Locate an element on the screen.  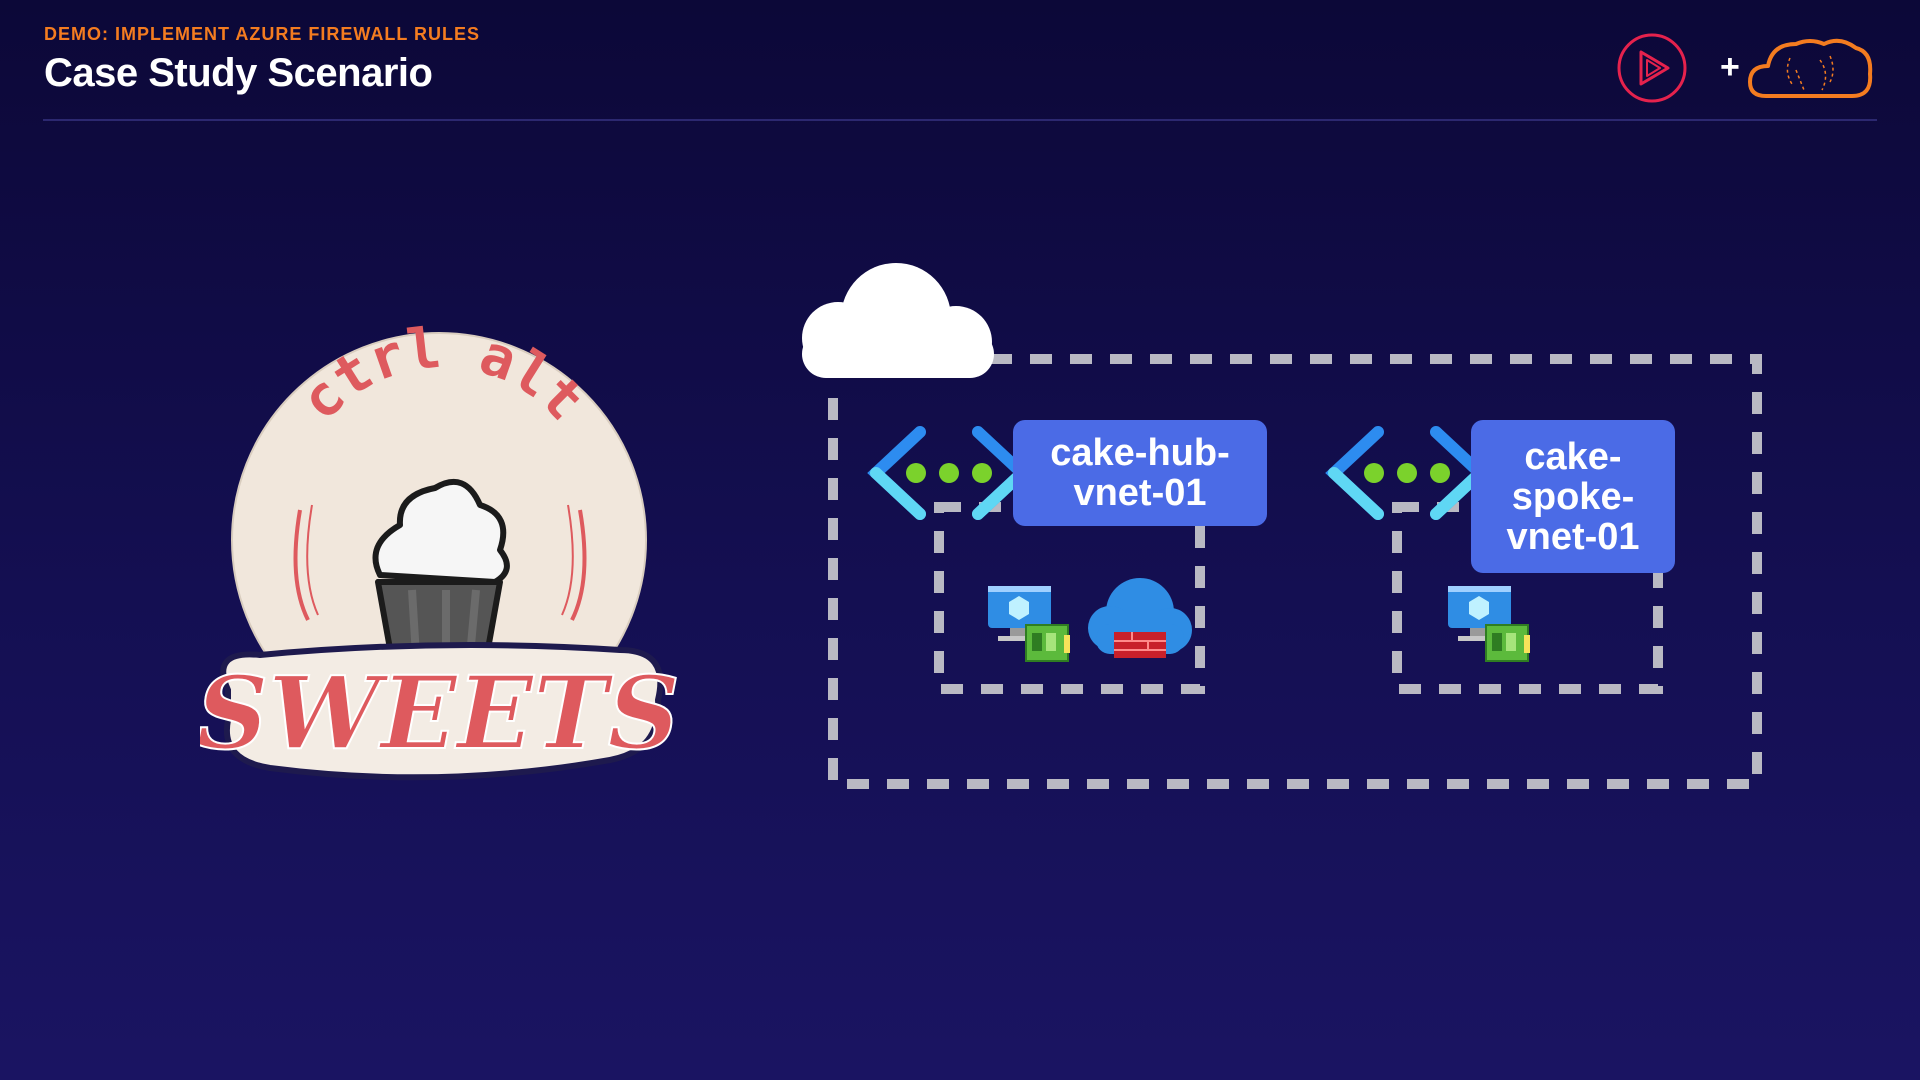
cloud-icon is located at coordinates (898, 320).